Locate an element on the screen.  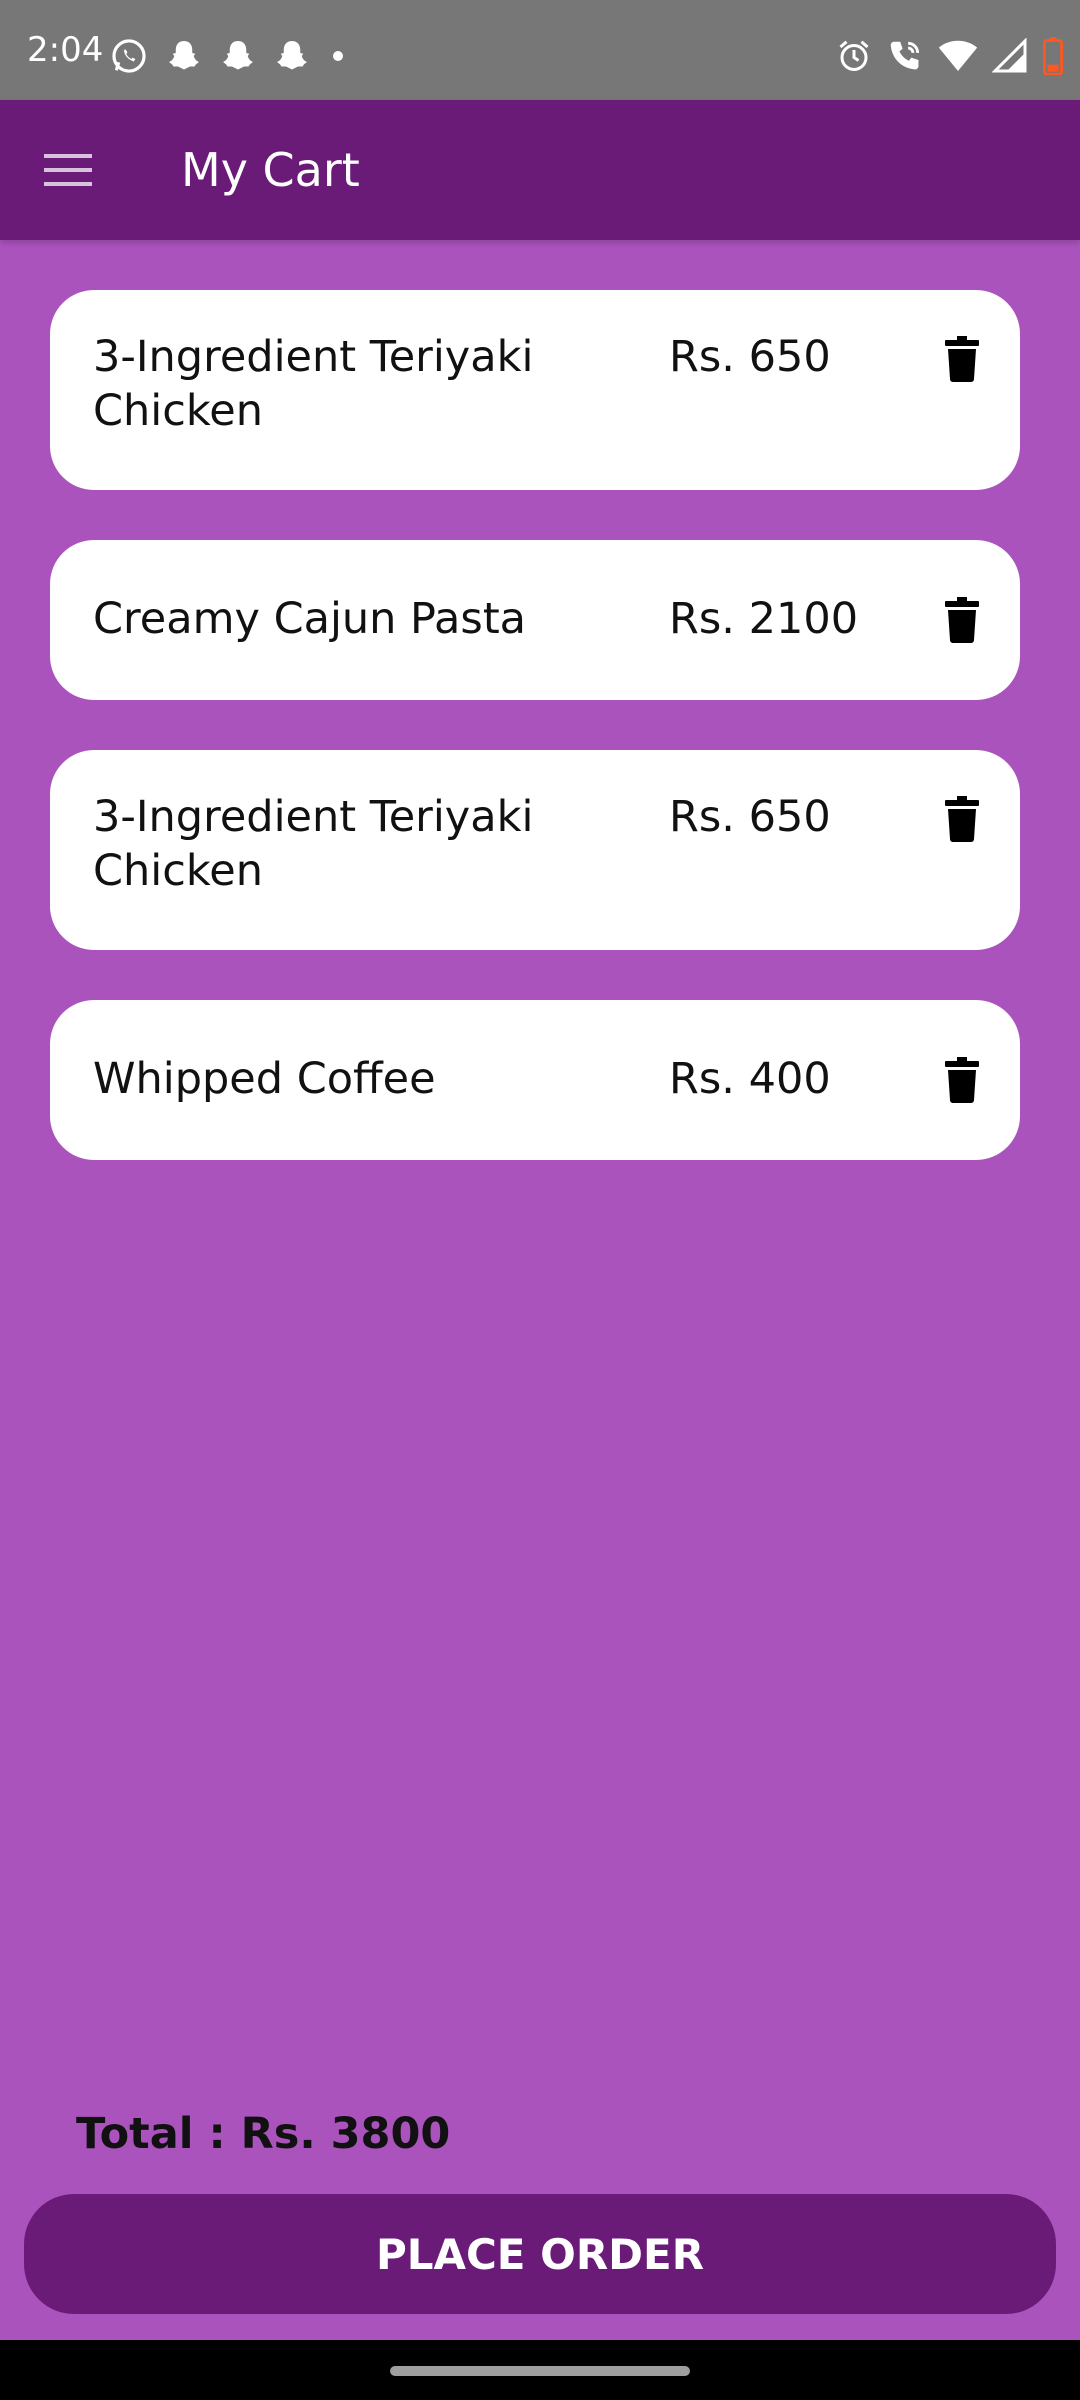
home-indicator is located at coordinates (540, 2371).